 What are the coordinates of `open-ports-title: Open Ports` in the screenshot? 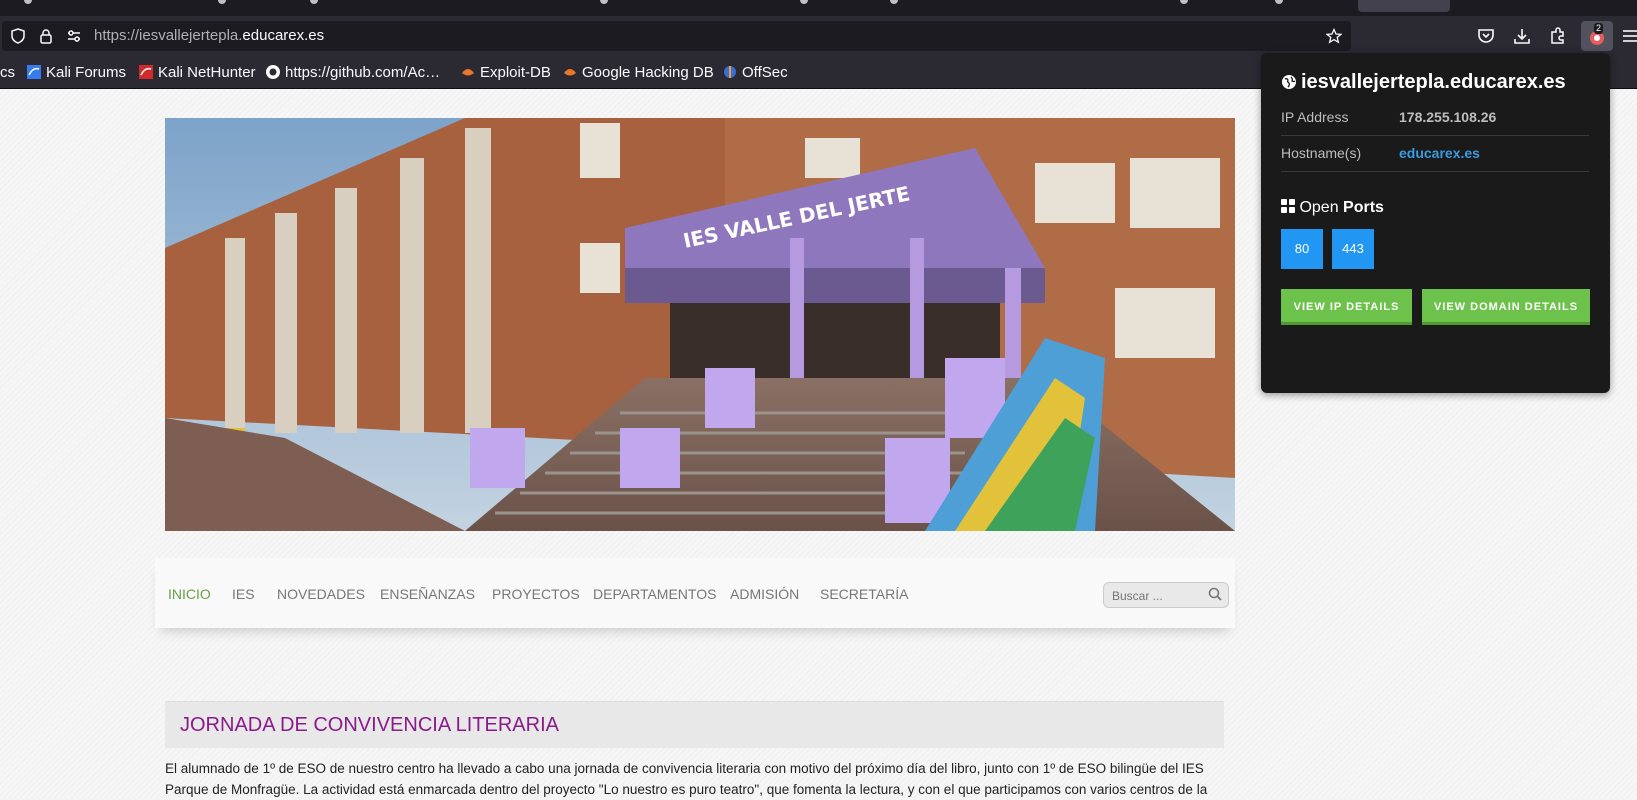 It's located at (1332, 208).